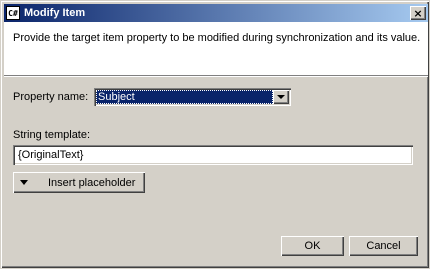  Describe the element at coordinates (51, 97) in the screenshot. I see `property-name-label: Property name:` at that location.